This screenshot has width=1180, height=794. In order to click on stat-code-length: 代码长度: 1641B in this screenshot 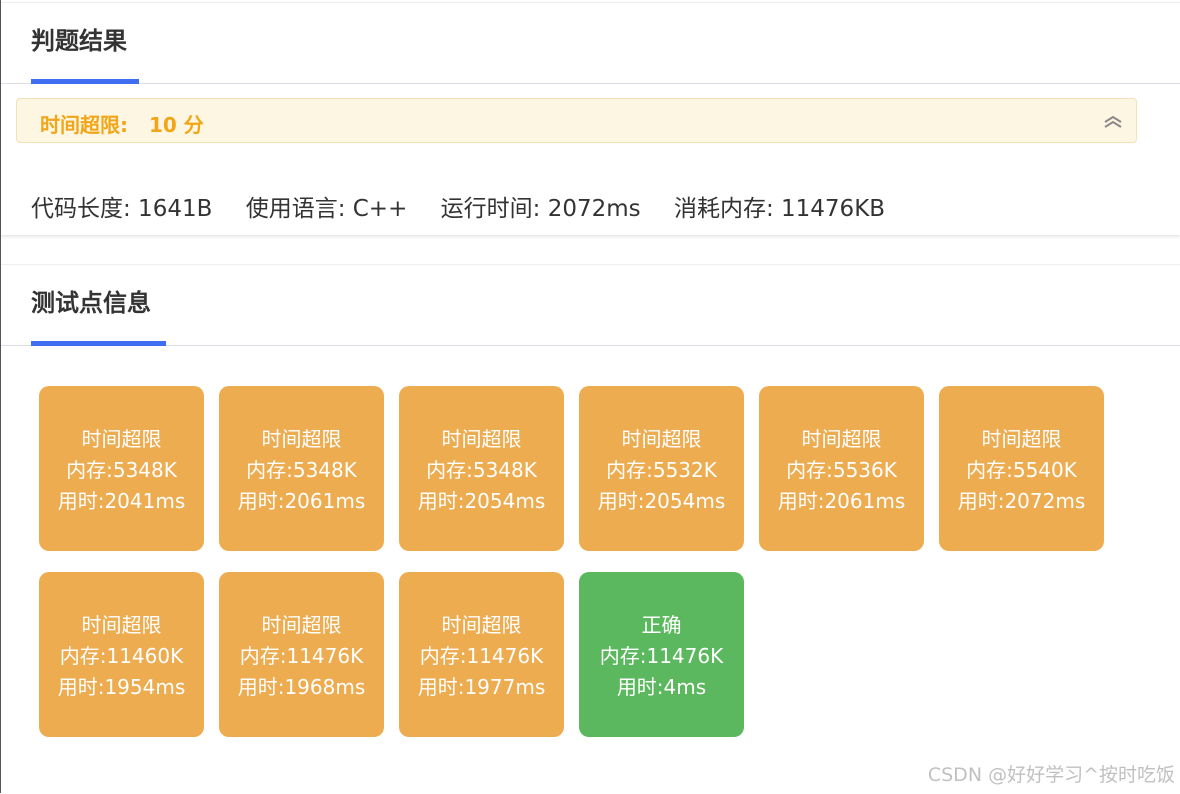, I will do `click(122, 209)`.